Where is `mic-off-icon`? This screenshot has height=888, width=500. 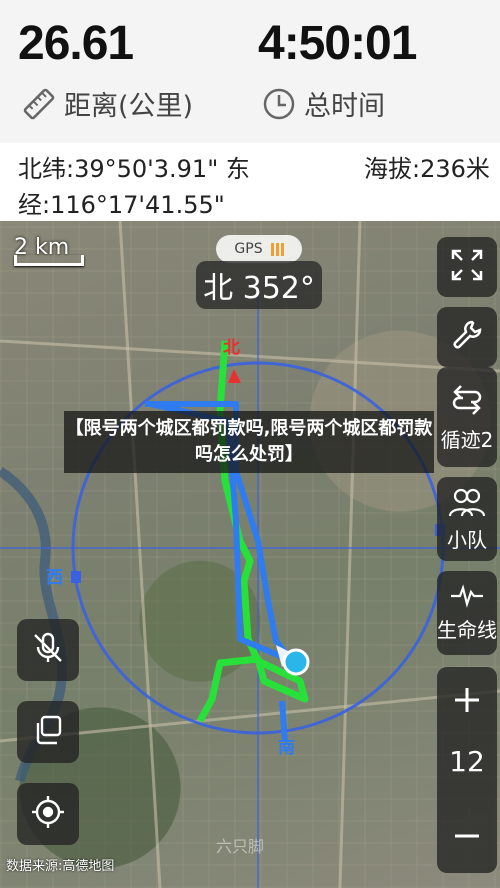 mic-off-icon is located at coordinates (48, 650).